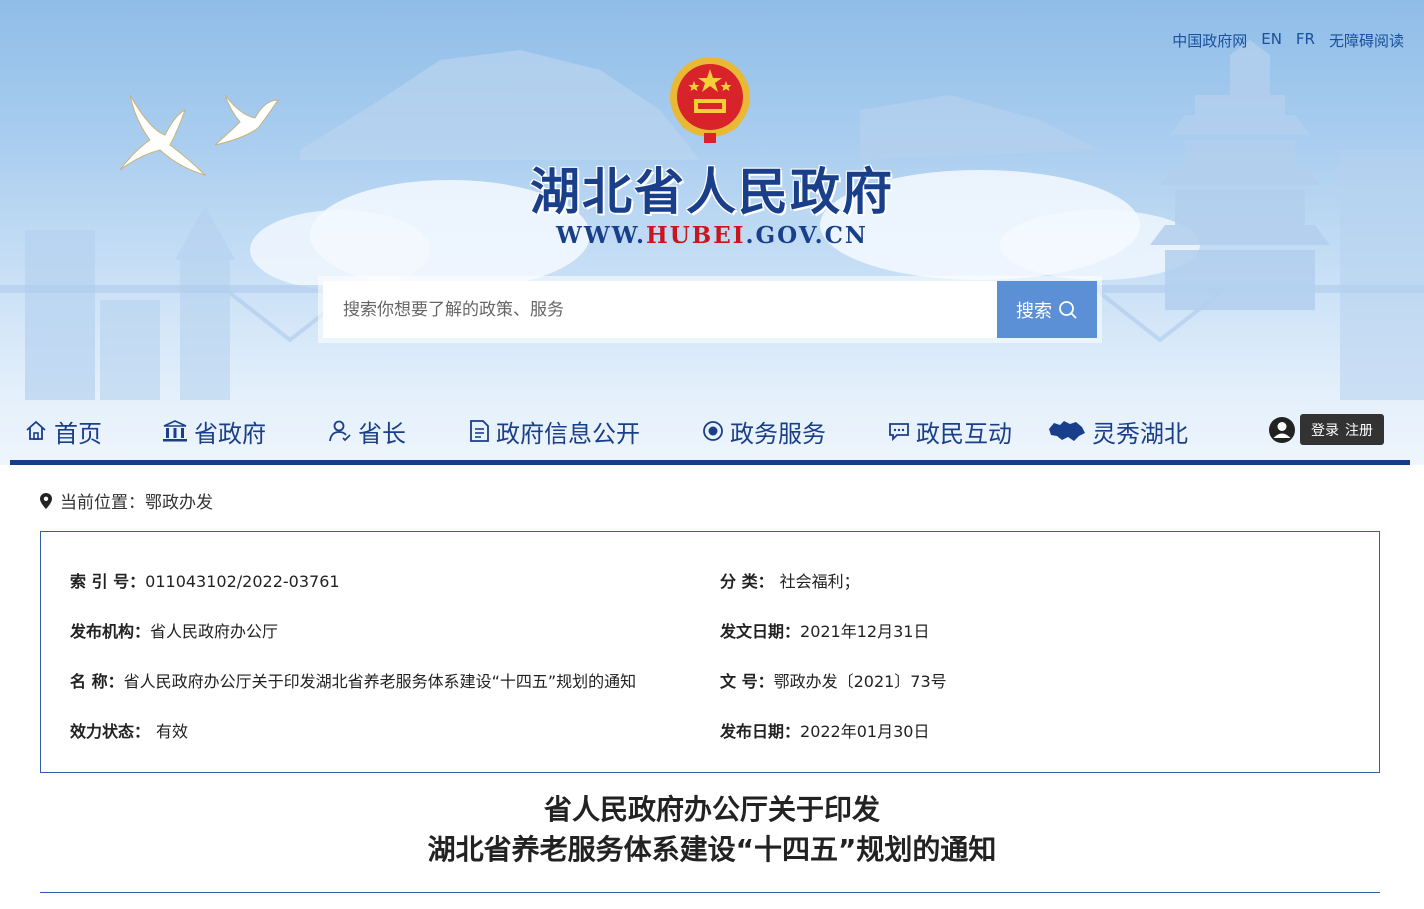  I want to click on search-button-label: 搜索, so click(1034, 311).